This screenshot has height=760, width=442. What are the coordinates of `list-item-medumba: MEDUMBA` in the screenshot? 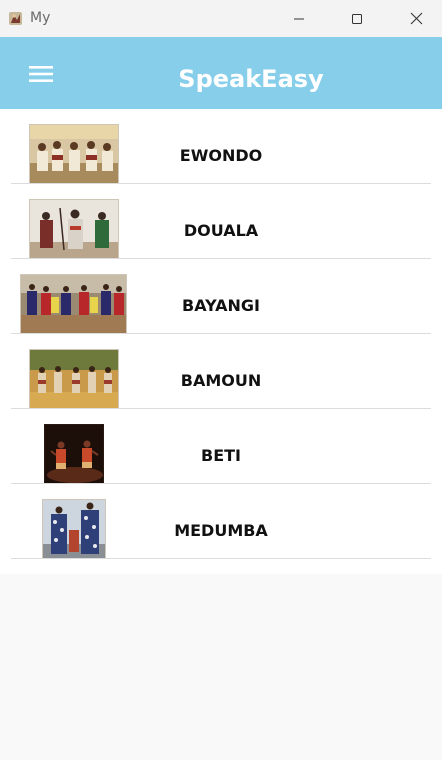 It's located at (221, 521).